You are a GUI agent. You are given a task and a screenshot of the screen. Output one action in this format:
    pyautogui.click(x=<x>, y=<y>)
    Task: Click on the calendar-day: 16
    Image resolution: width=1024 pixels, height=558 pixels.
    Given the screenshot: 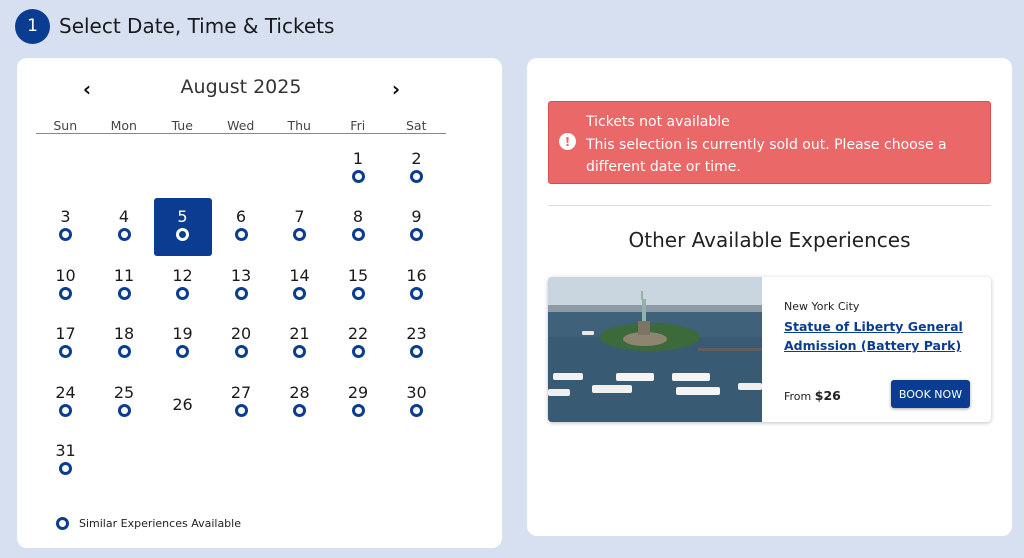 What is the action you would take?
    pyautogui.click(x=417, y=286)
    